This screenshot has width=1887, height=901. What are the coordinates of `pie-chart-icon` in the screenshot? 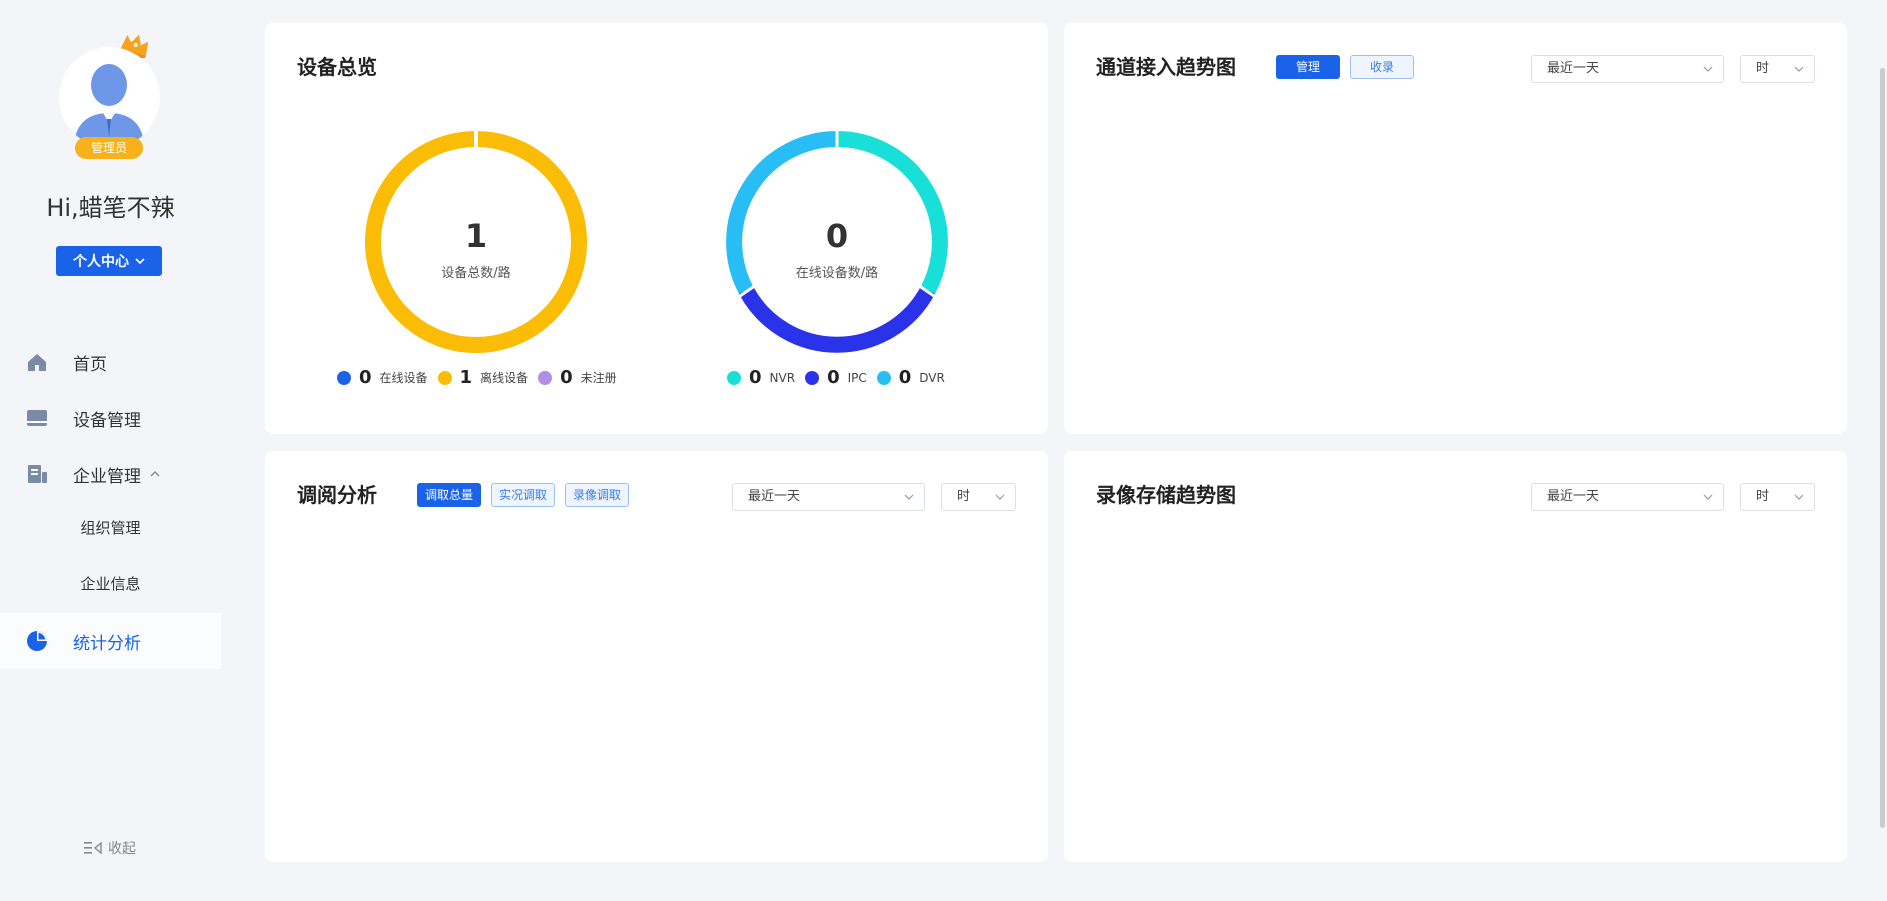 It's located at (37, 641).